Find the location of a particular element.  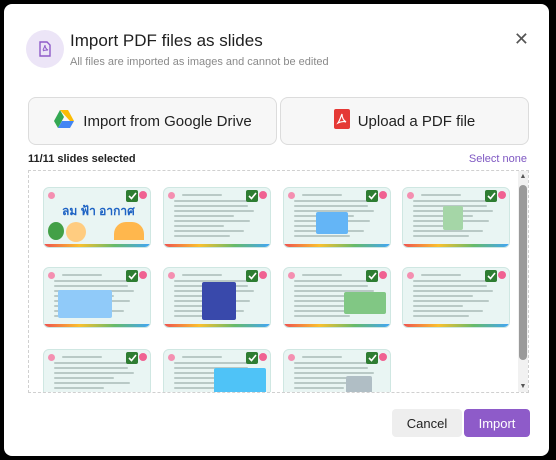

import-google-drive-button: Import from Google Drive is located at coordinates (152, 121).